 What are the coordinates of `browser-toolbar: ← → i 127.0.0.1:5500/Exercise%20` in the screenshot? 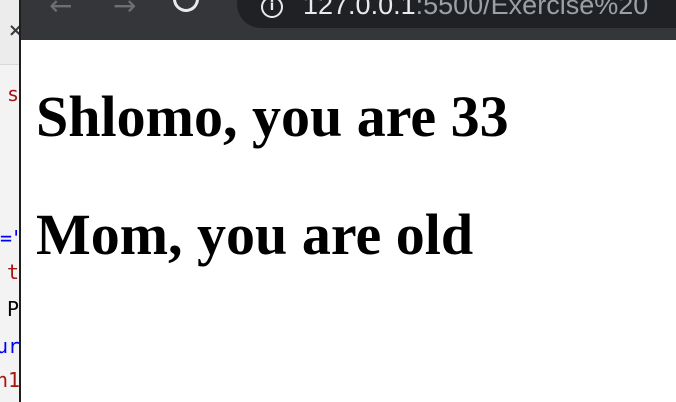 It's located at (348, 20).